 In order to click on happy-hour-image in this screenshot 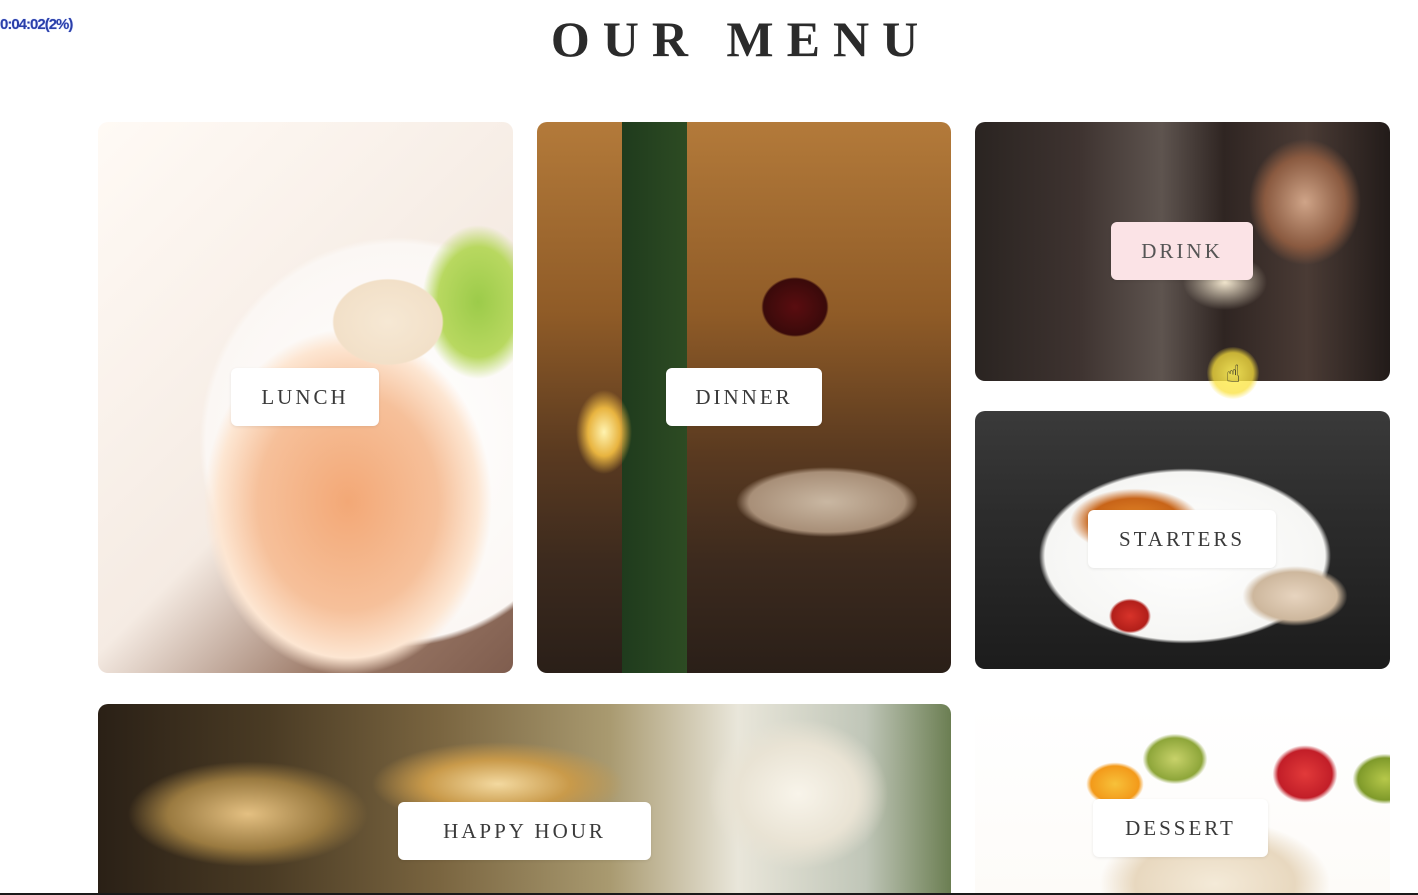, I will do `click(524, 799)`.